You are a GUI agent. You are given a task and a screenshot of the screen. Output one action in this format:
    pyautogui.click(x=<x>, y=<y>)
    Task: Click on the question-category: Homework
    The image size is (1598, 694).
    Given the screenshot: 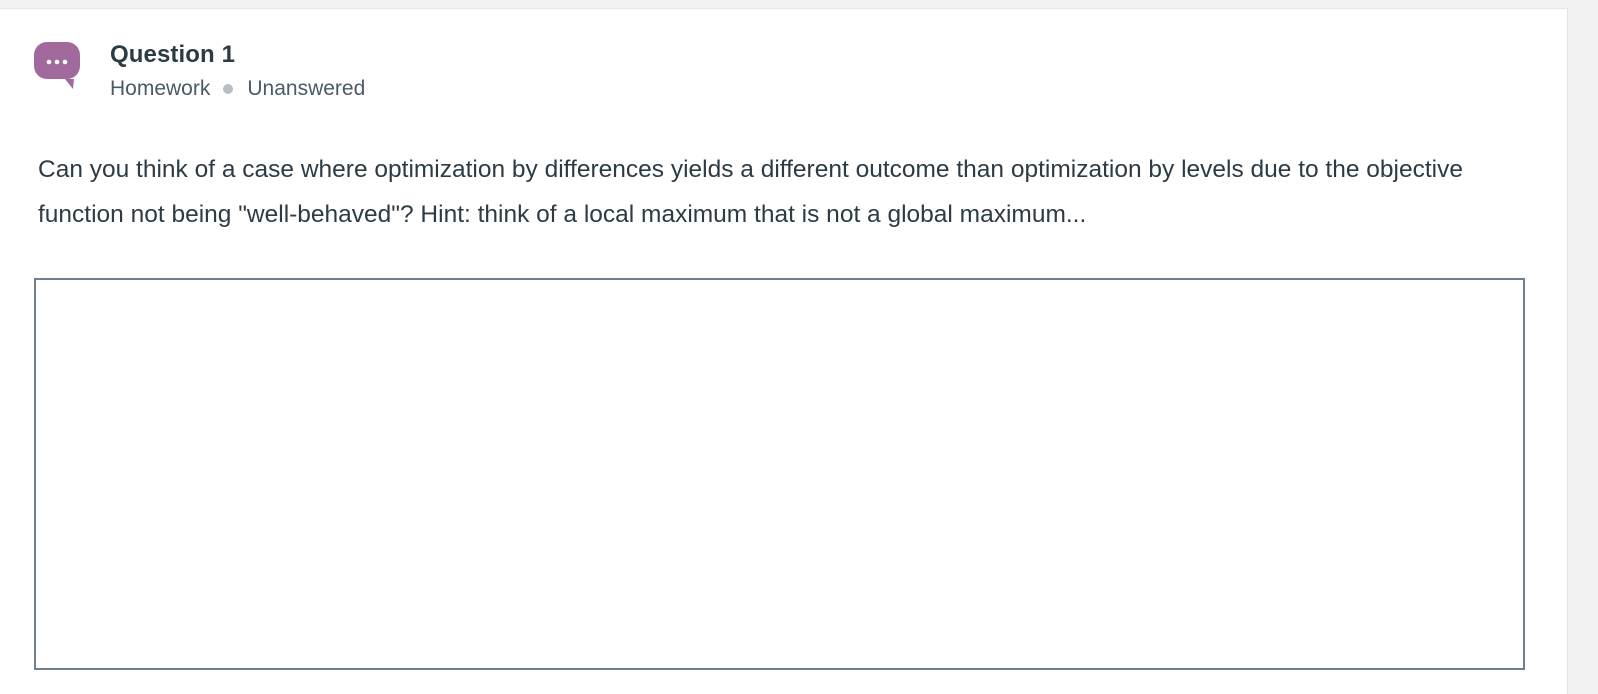 What is the action you would take?
    pyautogui.click(x=160, y=88)
    